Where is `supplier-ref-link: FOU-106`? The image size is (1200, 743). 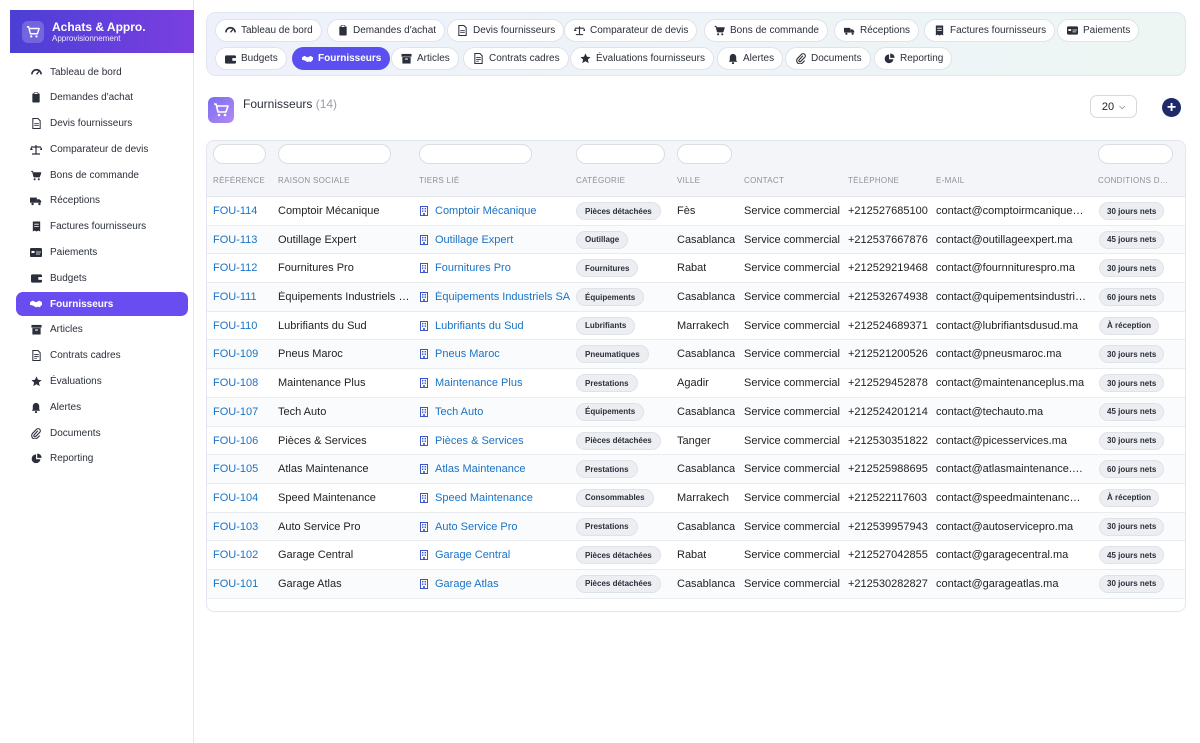 supplier-ref-link: FOU-106 is located at coordinates (235, 441).